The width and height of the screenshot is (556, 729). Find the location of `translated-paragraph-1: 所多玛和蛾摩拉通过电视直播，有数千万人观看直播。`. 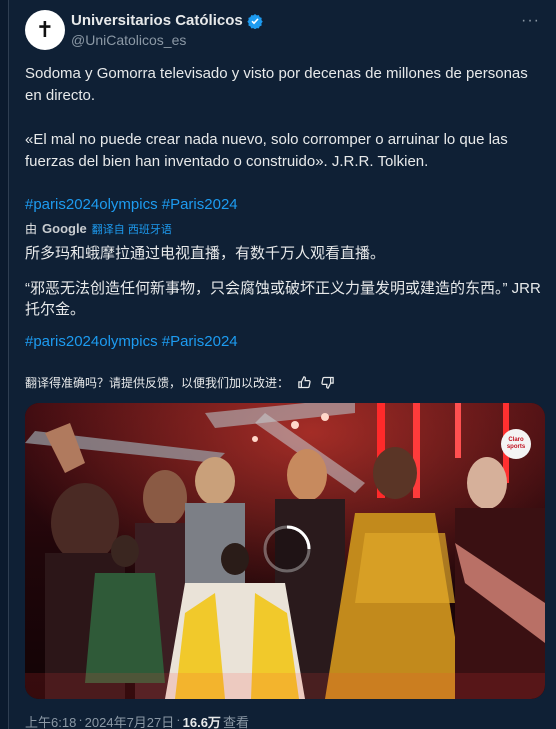

translated-paragraph-1: 所多玛和蛾摩拉通过电视直播，有数千万人观看直播。 is located at coordinates (205, 253).